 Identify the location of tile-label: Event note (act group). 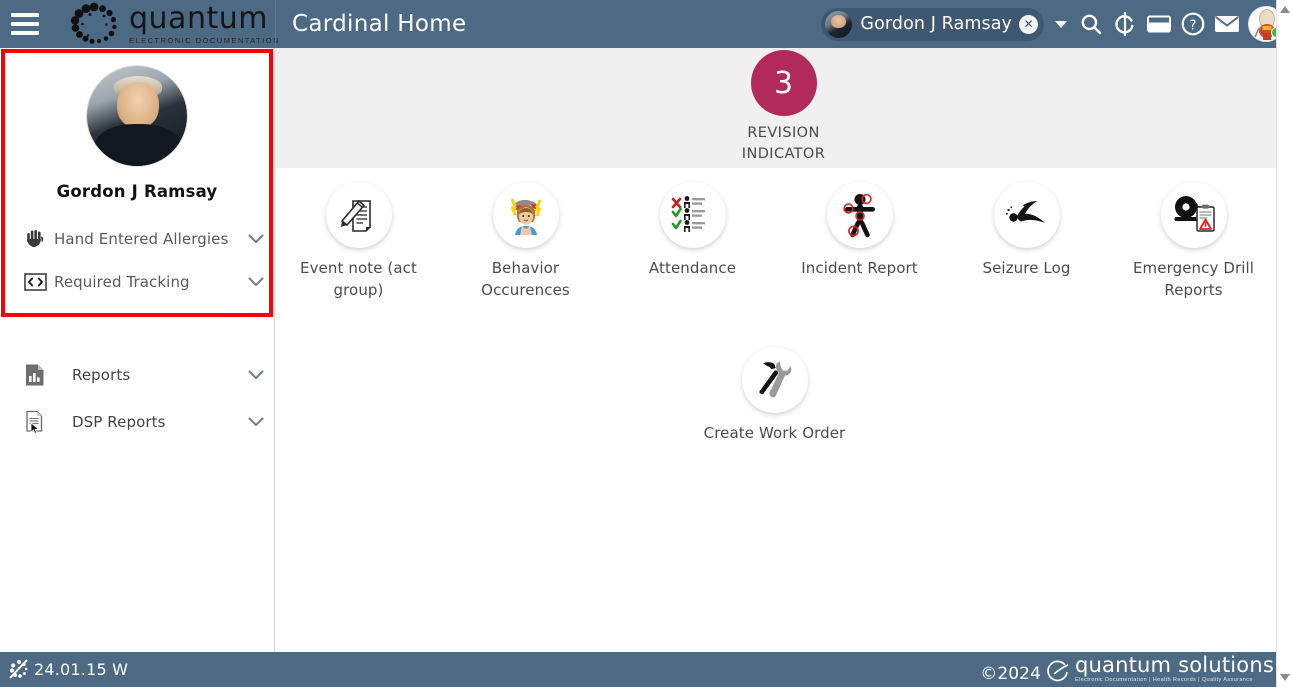
(358, 279).